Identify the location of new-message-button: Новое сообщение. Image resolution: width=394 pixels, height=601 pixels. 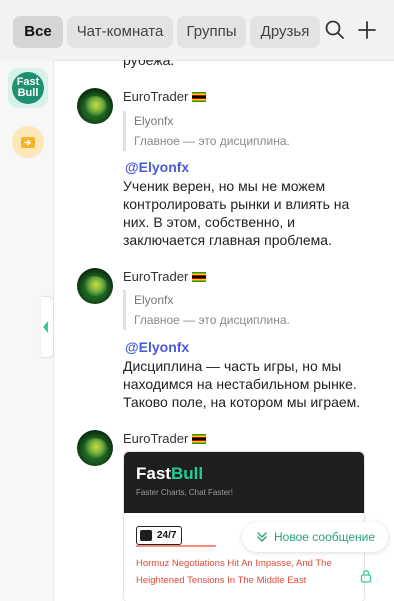
(315, 537).